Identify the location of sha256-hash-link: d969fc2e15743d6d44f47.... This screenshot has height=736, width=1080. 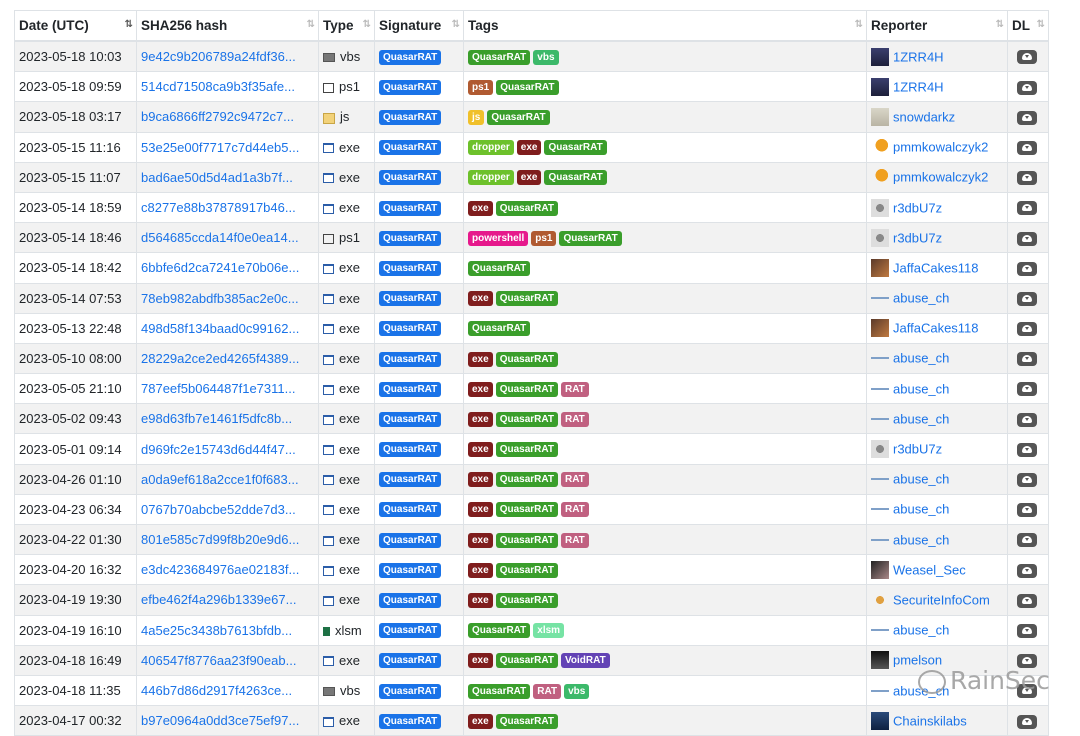
(218, 449).